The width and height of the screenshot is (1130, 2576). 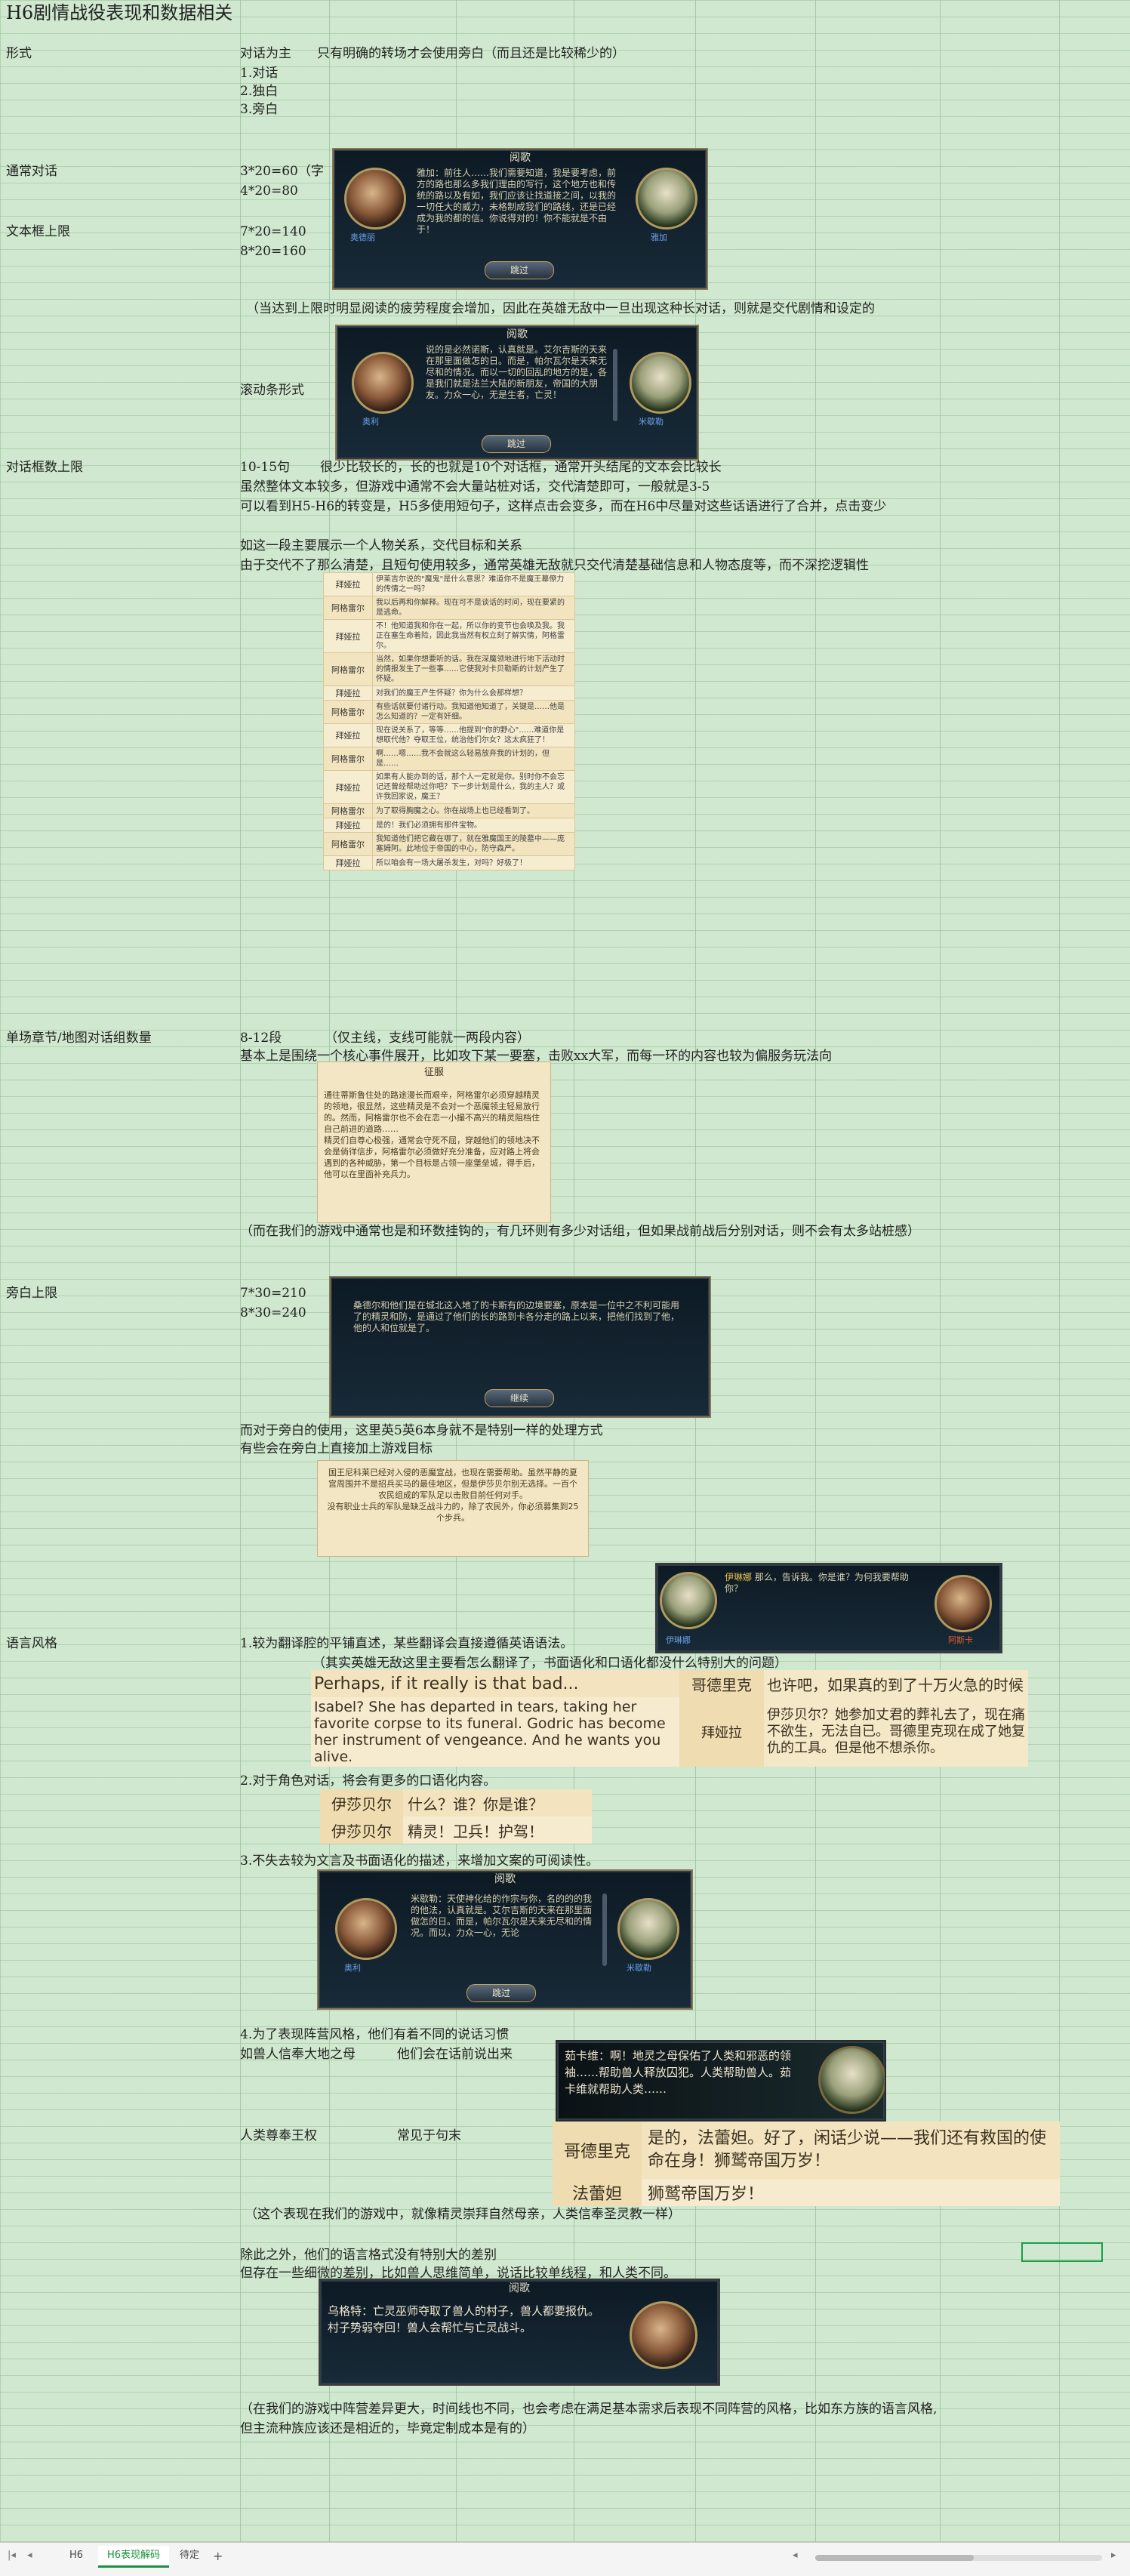 I want to click on narration-value: 7*30=210, so click(x=273, y=1293).